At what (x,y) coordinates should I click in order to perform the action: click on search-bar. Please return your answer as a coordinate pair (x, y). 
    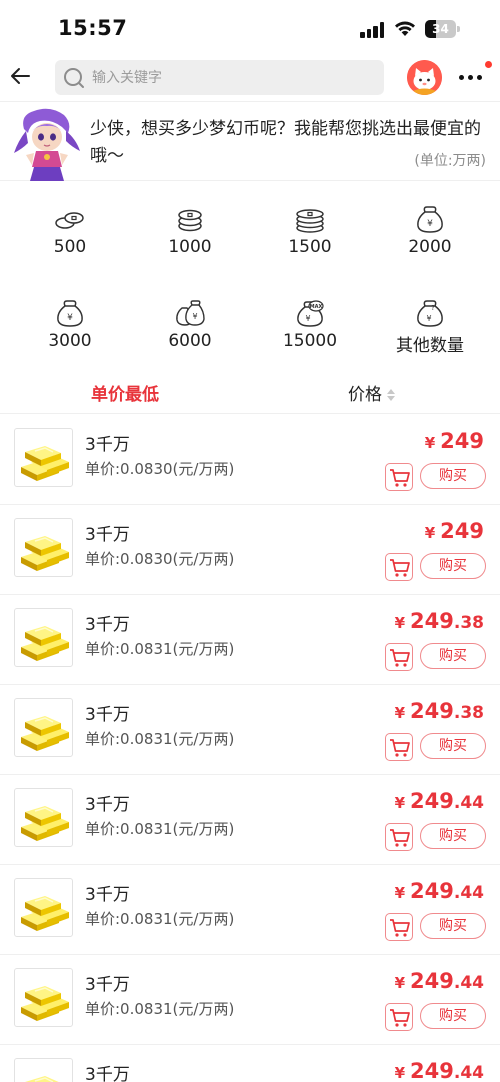
    Looking at the image, I should click on (219, 77).